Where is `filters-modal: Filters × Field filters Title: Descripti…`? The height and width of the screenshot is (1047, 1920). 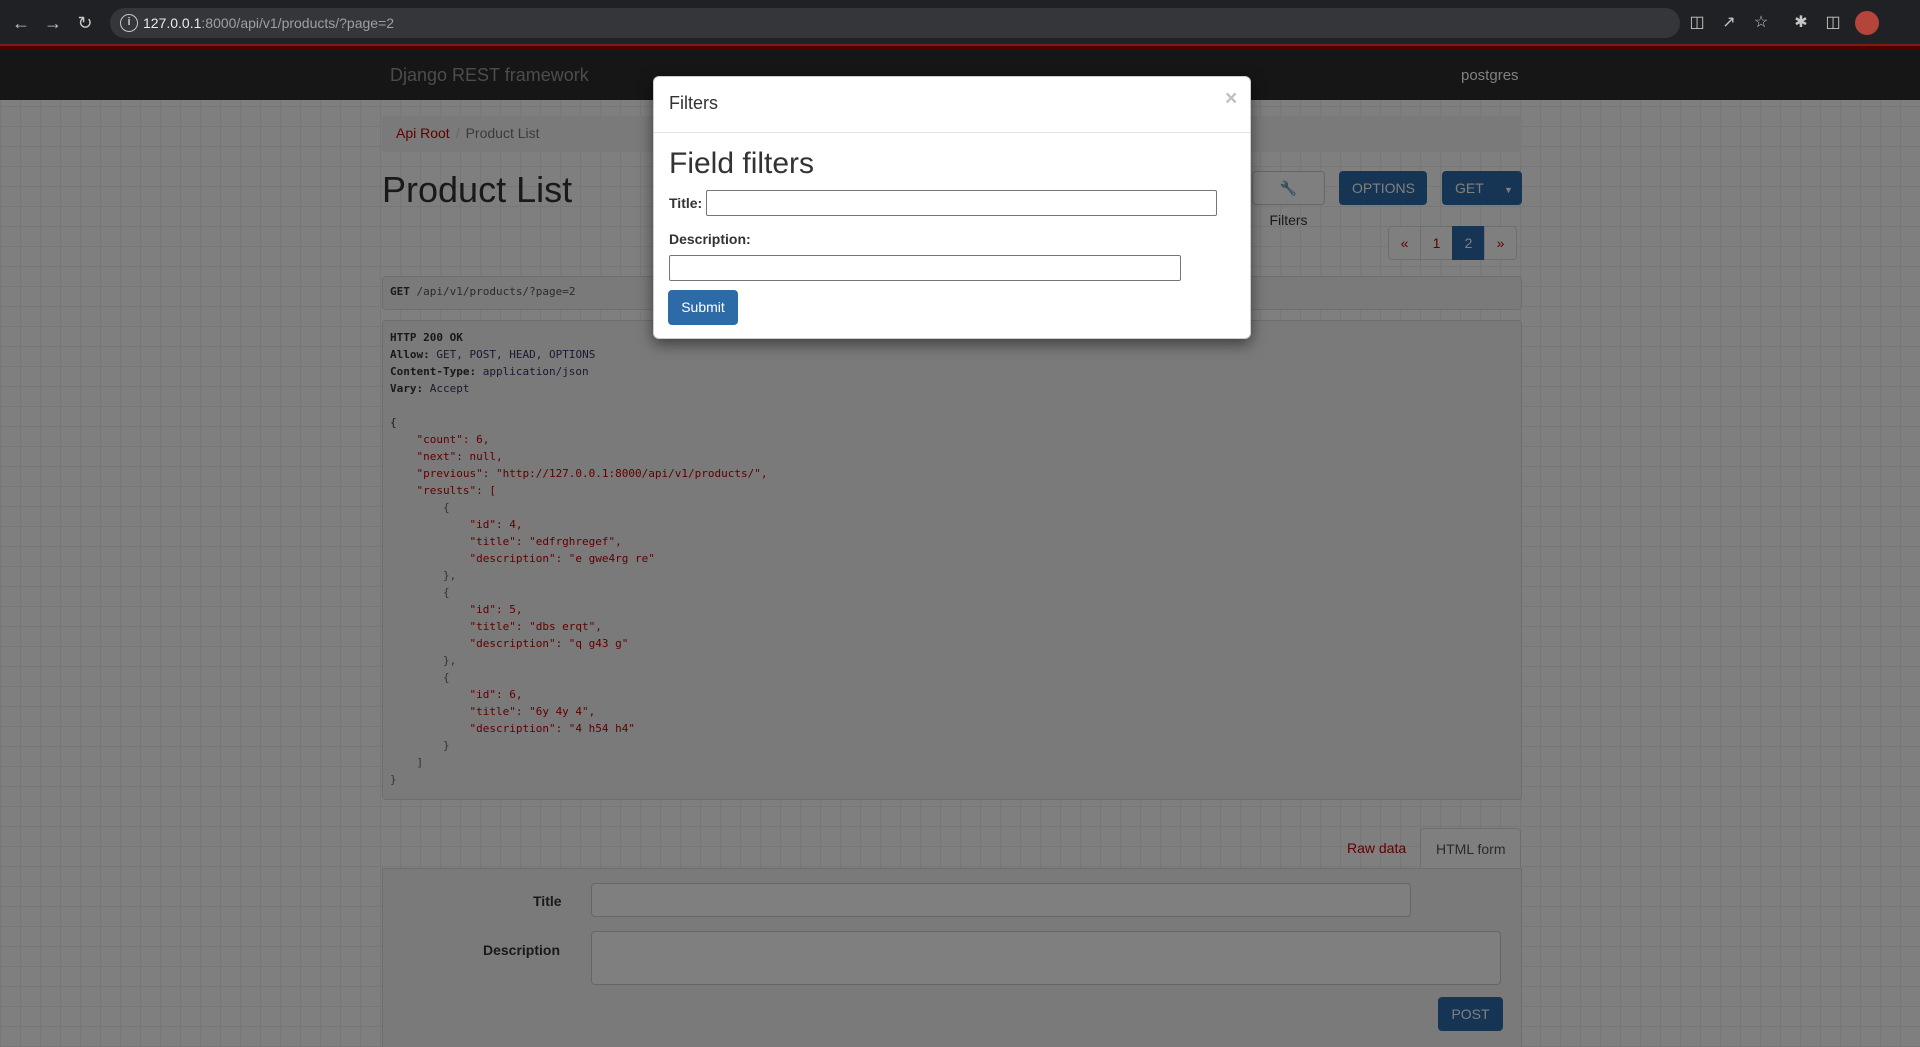
filters-modal: Filters × Field filters Title: Descripti… is located at coordinates (952, 207).